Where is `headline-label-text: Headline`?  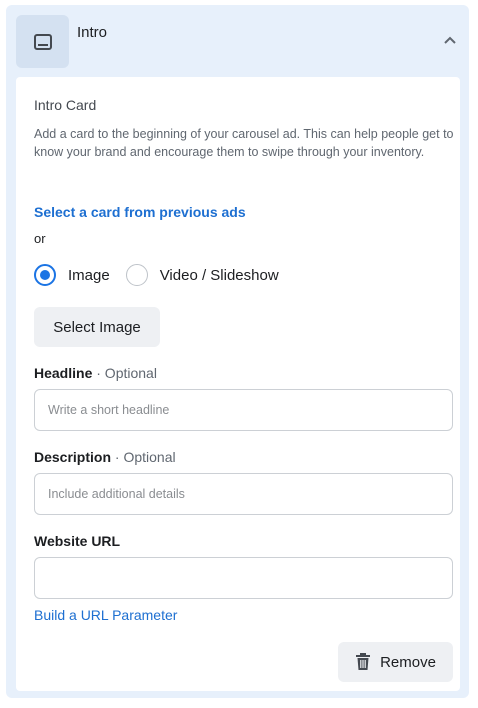
headline-label-text: Headline is located at coordinates (63, 373).